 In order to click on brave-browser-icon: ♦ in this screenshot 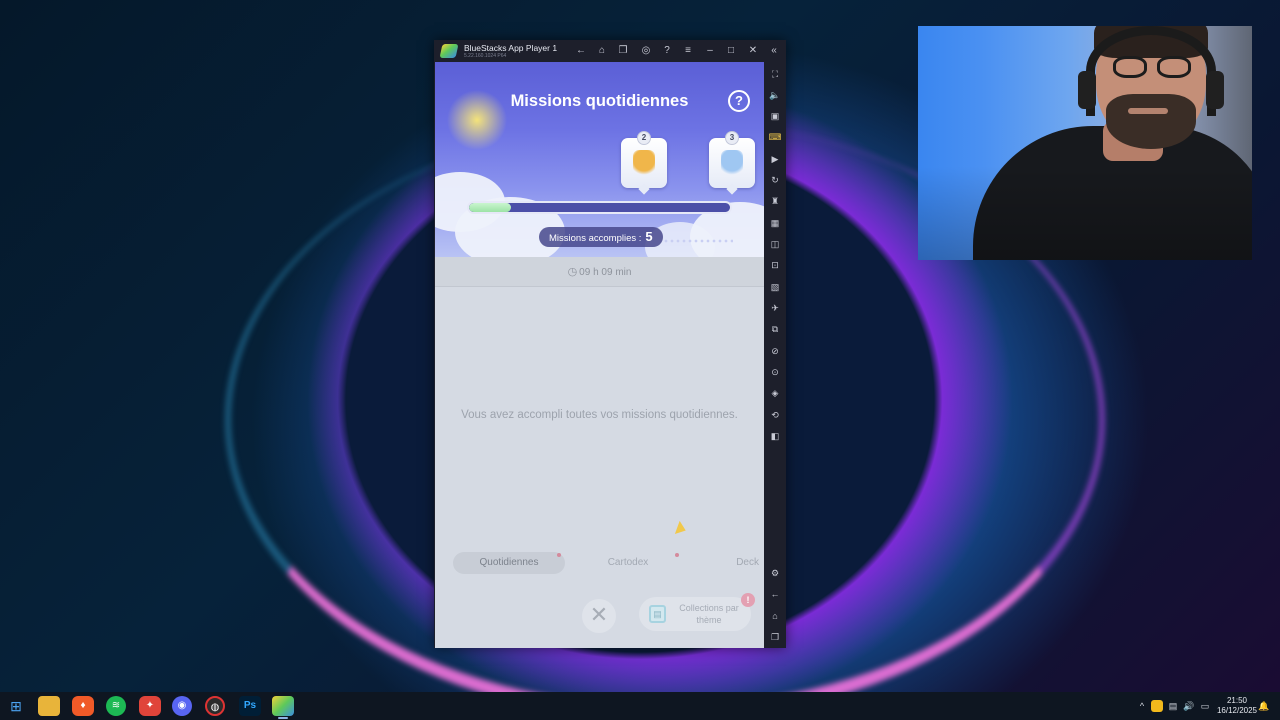, I will do `click(83, 706)`.